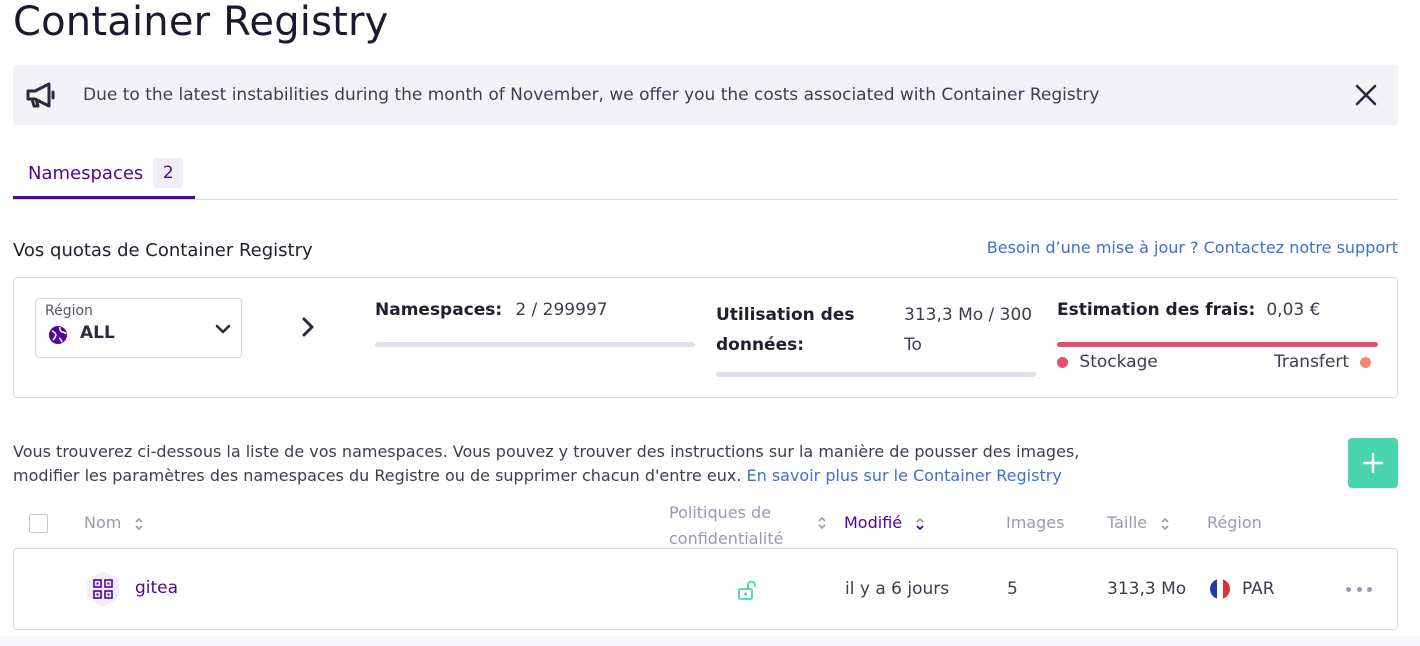 The height and width of the screenshot is (646, 1420). Describe the element at coordinates (58, 335) in the screenshot. I see `globe-icon` at that location.